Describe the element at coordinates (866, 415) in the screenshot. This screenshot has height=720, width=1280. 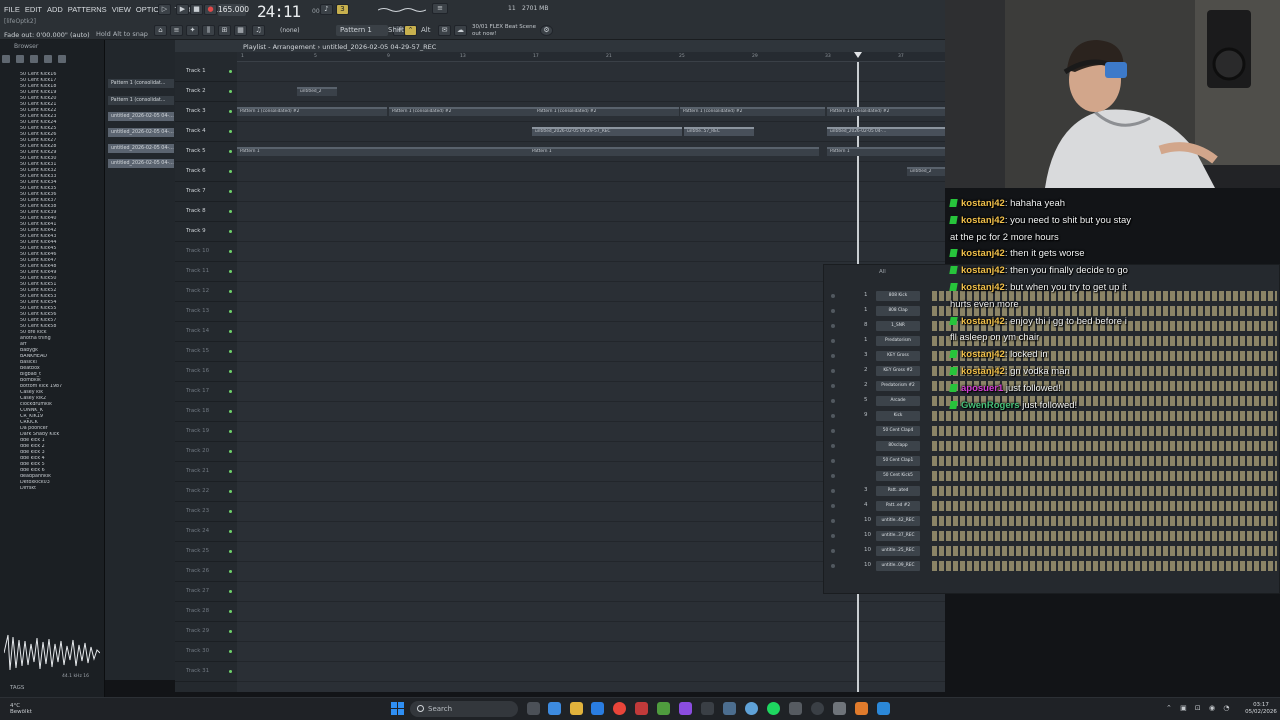
I see `channel-mixer-track: 9` at that location.